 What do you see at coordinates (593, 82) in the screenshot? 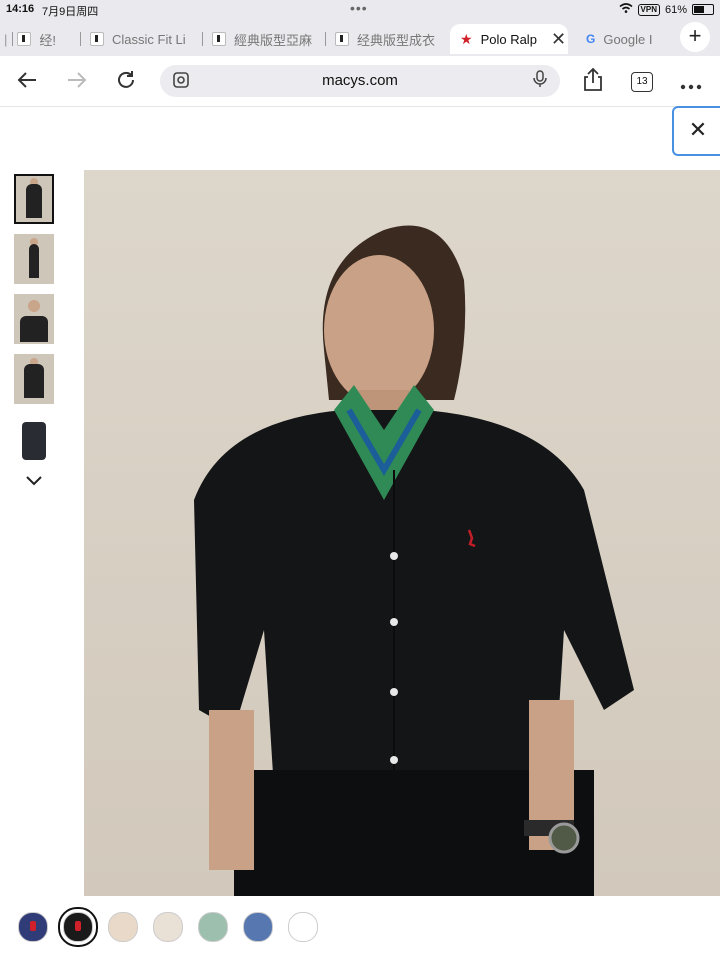
I see `share-icon` at bounding box center [593, 82].